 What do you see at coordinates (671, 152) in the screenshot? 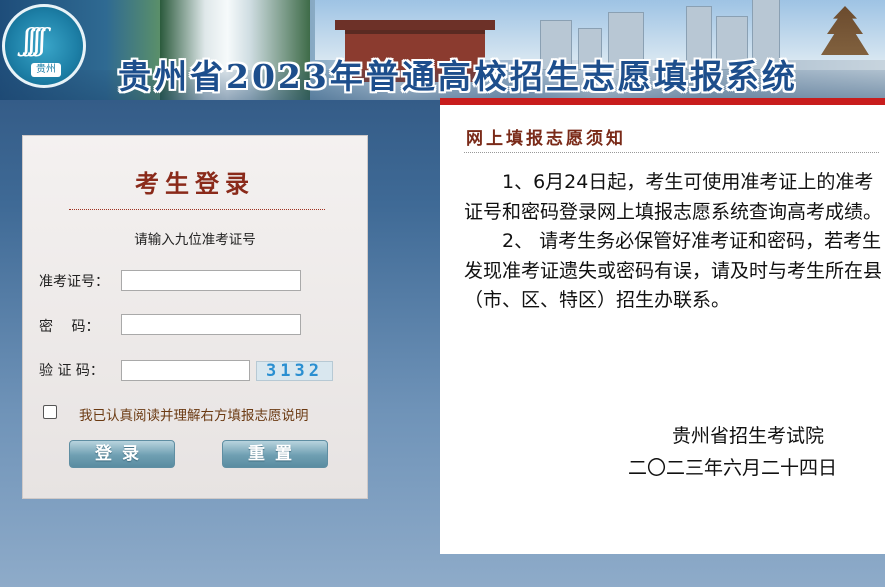
I see `notice-divider` at bounding box center [671, 152].